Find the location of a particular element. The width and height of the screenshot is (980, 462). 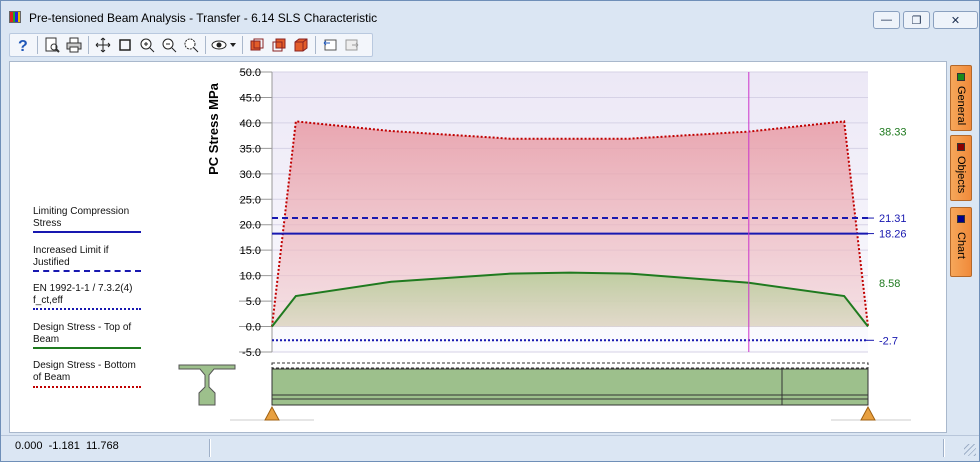

limit-value-label: 21.31 is located at coordinates (893, 219).